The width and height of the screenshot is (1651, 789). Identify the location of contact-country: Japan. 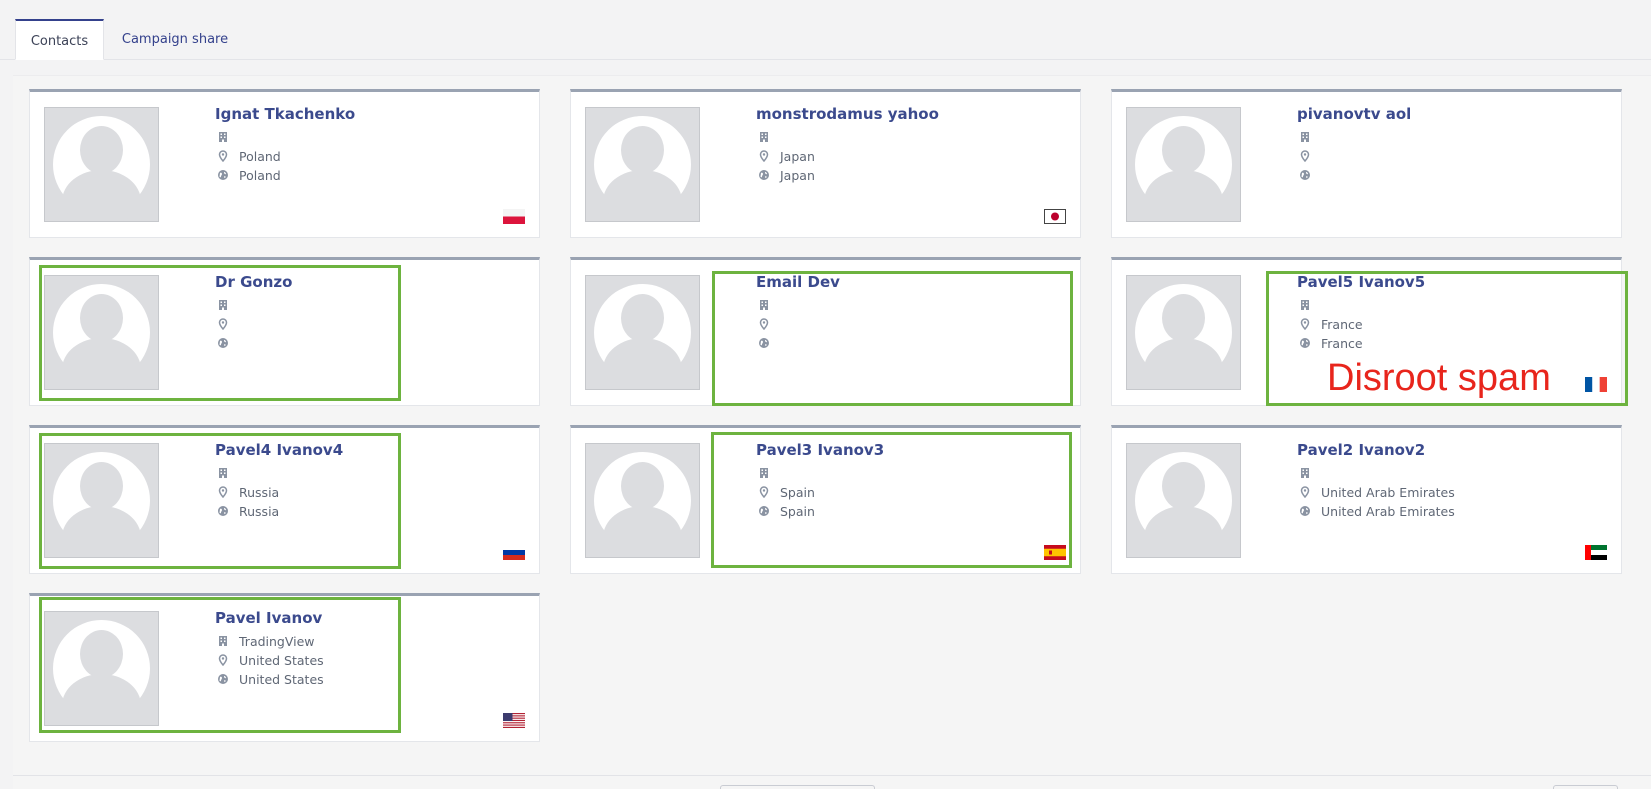
(786, 176).